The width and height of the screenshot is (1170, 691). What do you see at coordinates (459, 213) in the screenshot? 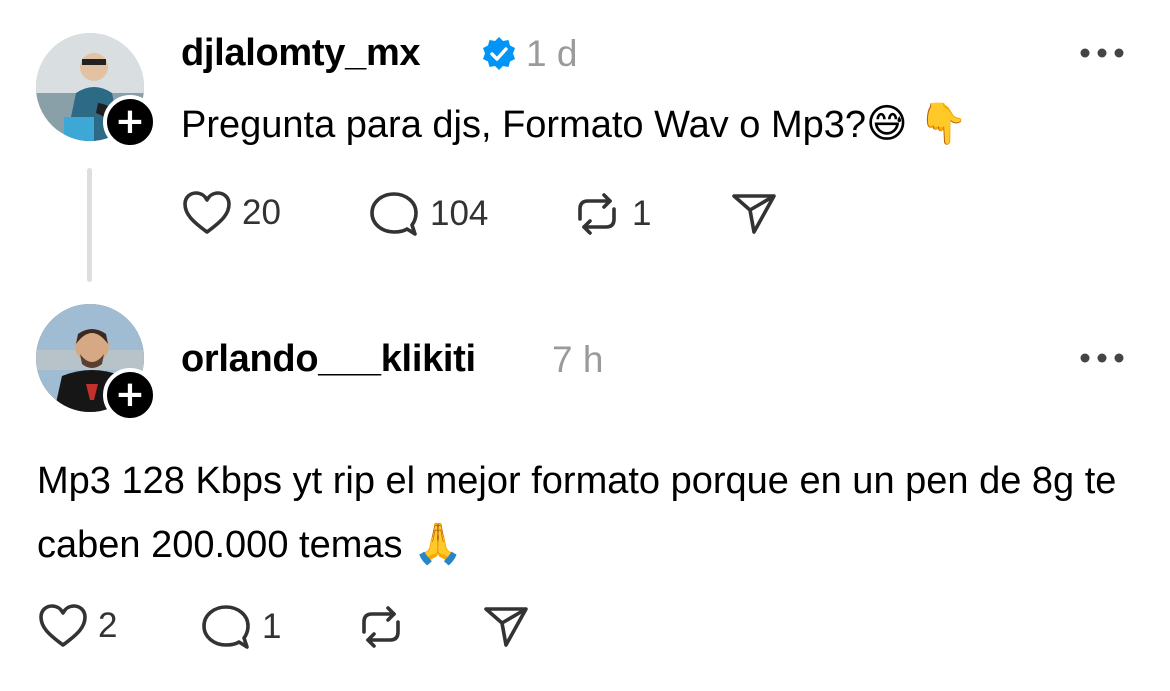
I see `reply-count: 104` at bounding box center [459, 213].